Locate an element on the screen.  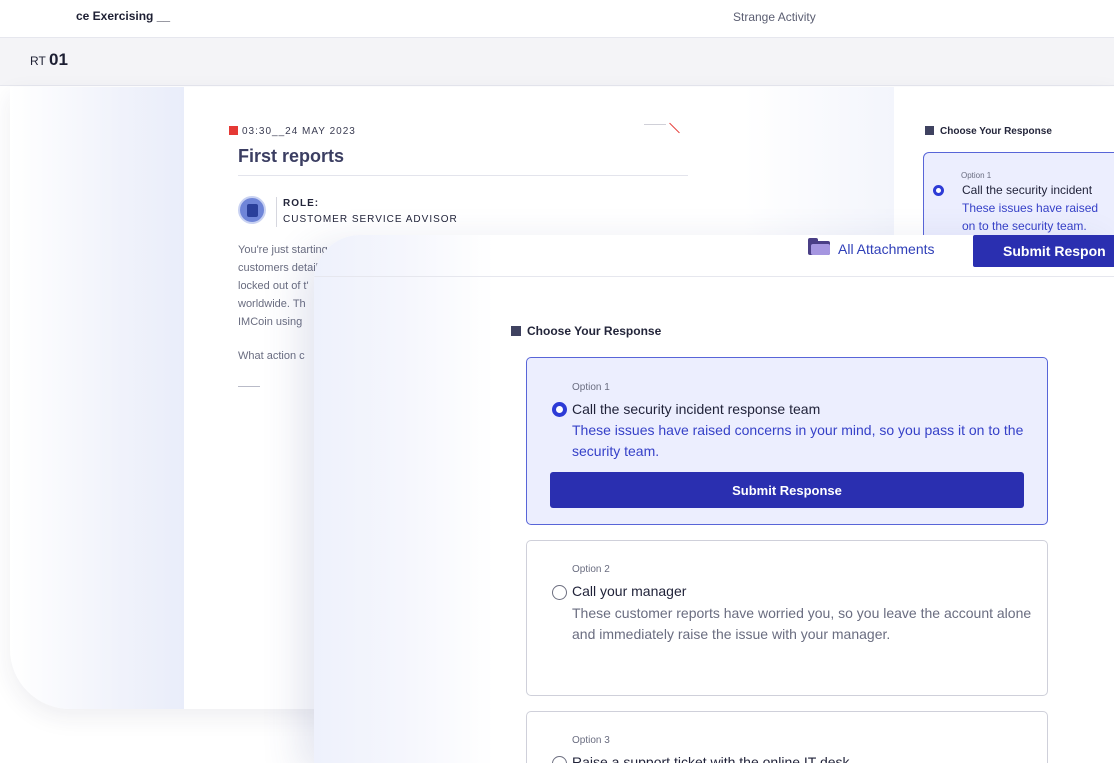
red-square-icon is located at coordinates (233, 130).